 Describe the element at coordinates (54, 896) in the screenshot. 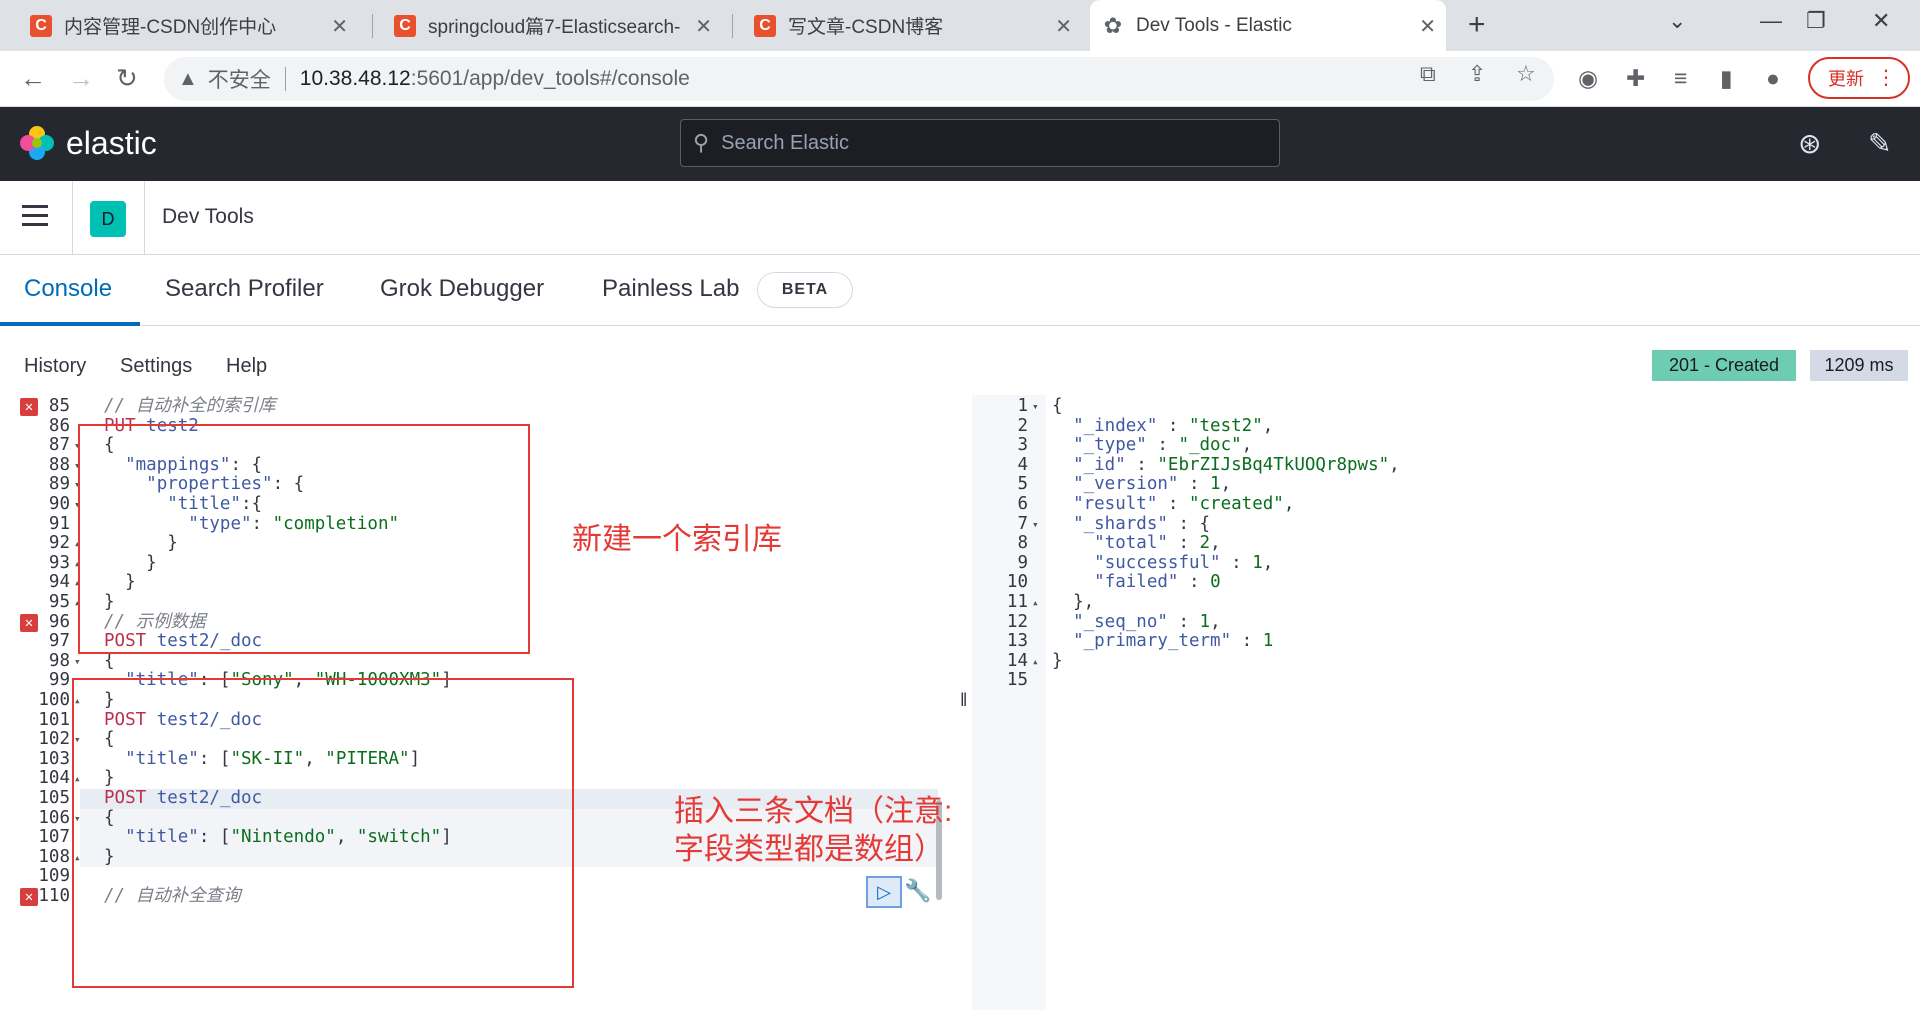

I see `line-number: 110` at that location.